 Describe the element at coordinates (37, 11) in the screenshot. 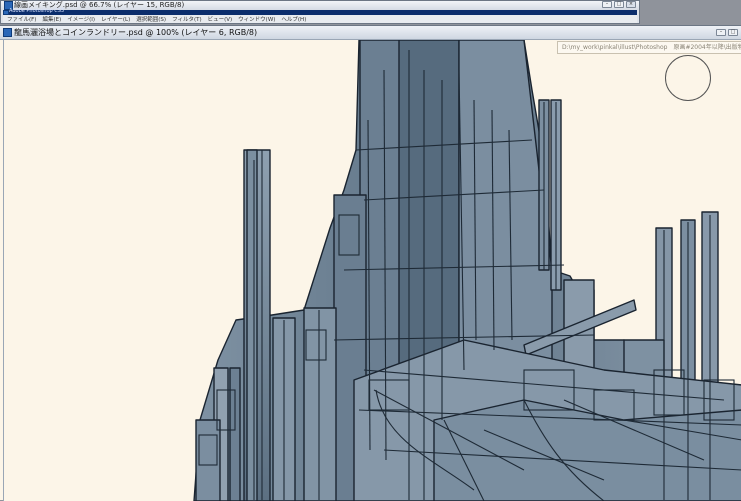

I see `app-title: Adobe Photoshop CS3` at that location.